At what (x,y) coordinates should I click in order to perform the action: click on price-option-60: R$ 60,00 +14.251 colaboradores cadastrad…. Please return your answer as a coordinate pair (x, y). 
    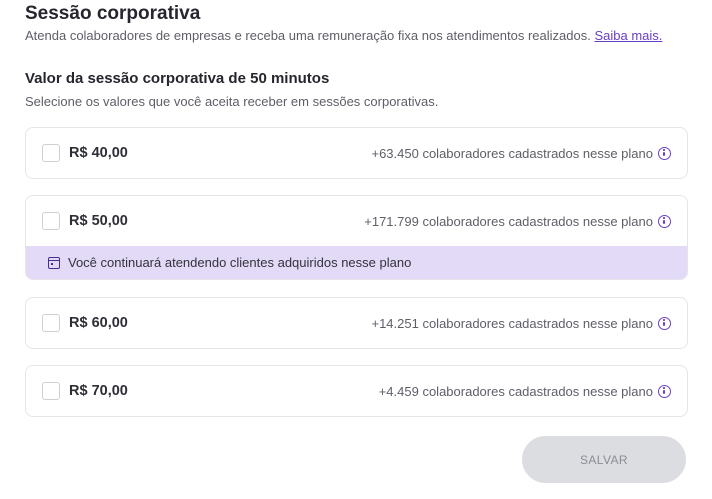
    Looking at the image, I should click on (356, 323).